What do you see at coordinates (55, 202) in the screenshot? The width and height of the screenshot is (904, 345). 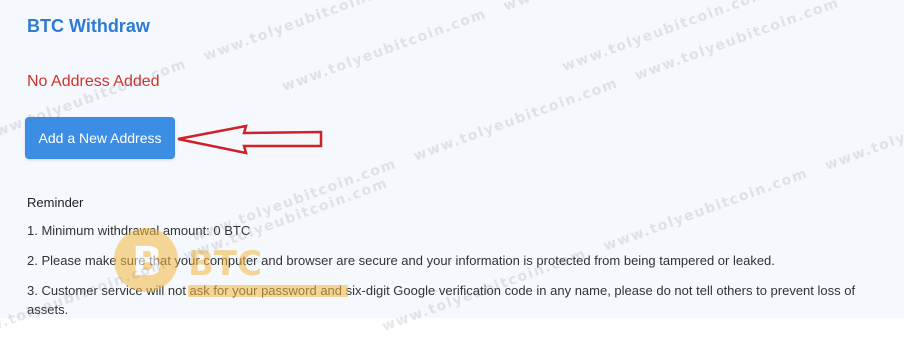 I see `reminder-heading: Reminder` at bounding box center [55, 202].